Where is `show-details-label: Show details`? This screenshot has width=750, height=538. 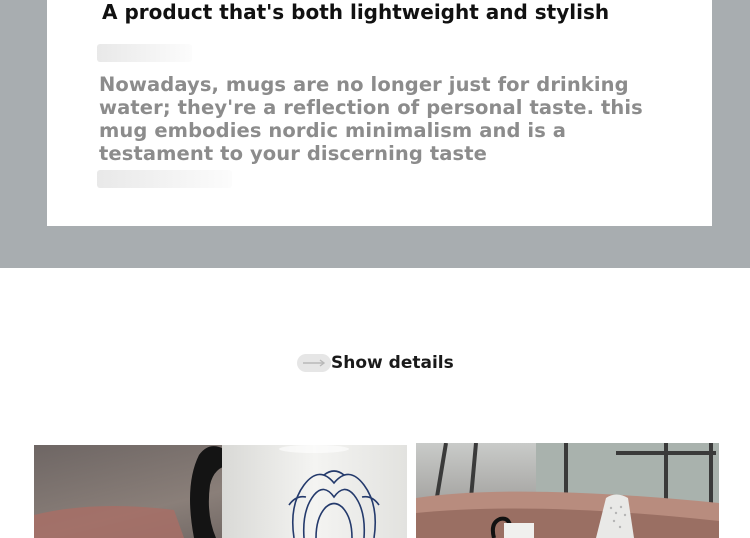
show-details-label: Show details is located at coordinates (392, 363).